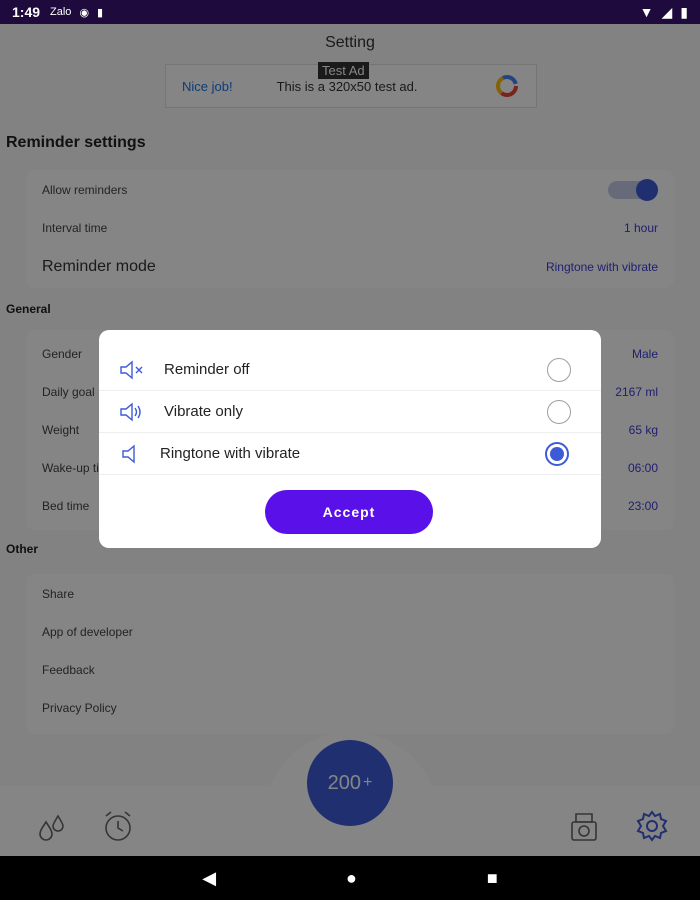  Describe the element at coordinates (350, 12) in the screenshot. I see `status-bar: 1:49 Zalo ◉ ▮ ▼ ◢ ▮` at that location.